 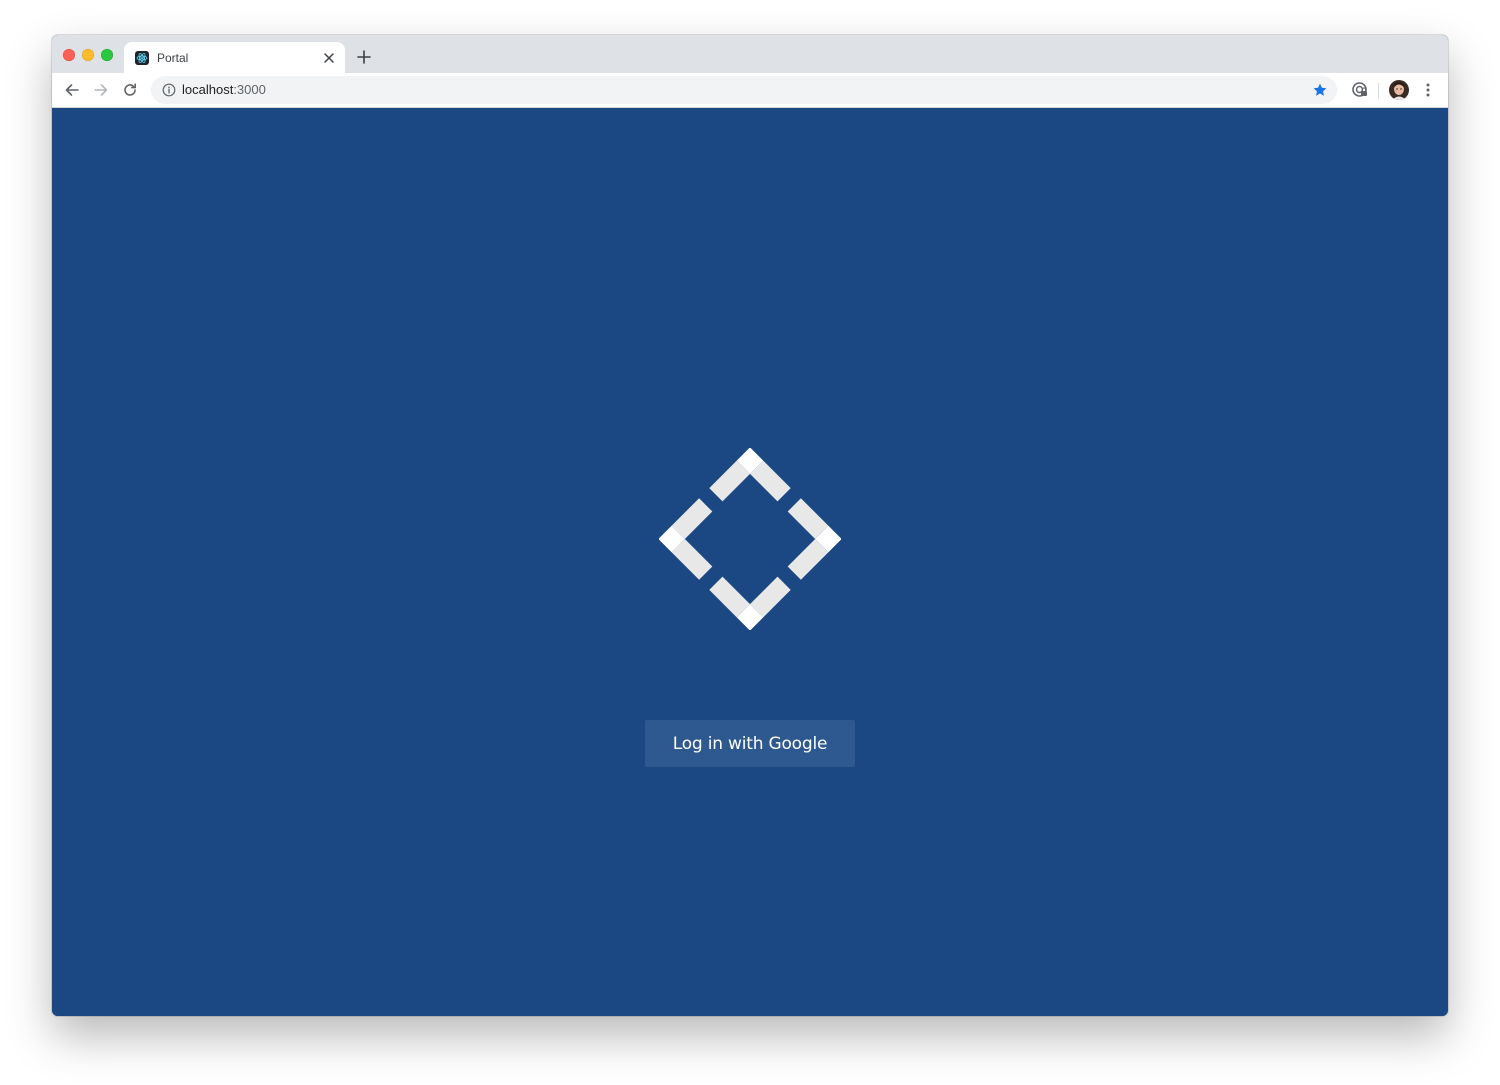 I want to click on url-host: localhost, so click(x=208, y=89).